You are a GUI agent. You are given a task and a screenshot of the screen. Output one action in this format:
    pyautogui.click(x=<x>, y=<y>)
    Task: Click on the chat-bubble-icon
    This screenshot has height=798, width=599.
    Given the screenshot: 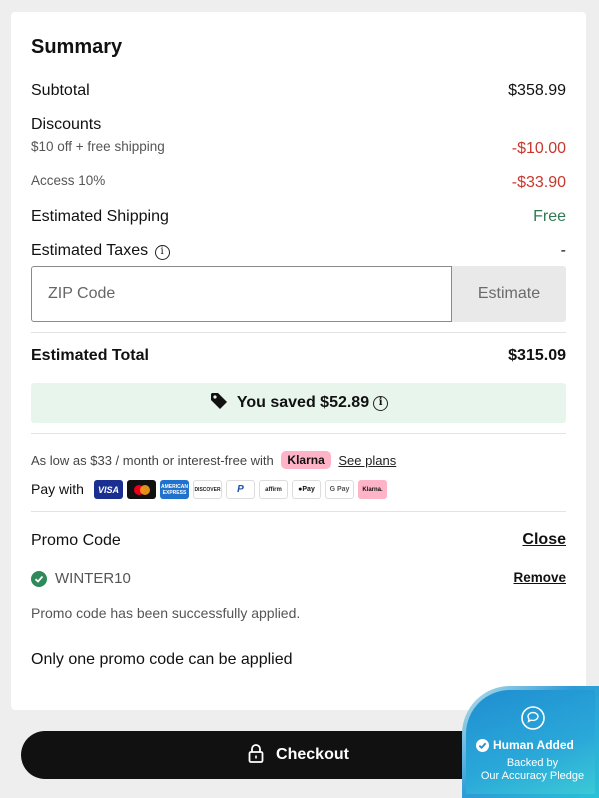 What is the action you would take?
    pyautogui.click(x=533, y=720)
    